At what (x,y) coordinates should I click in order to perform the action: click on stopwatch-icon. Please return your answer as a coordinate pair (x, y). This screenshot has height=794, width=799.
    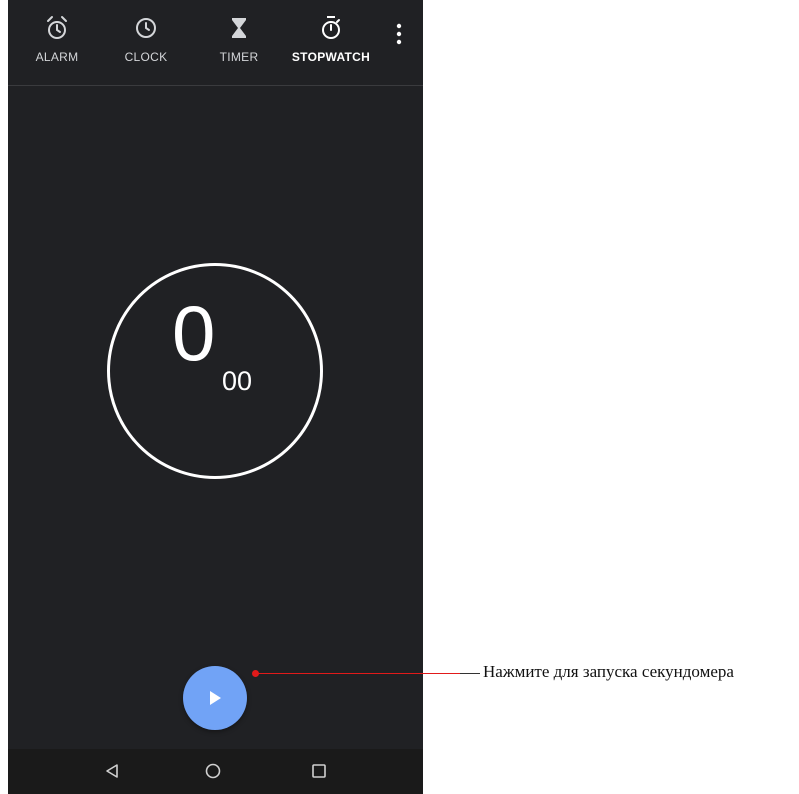
    Looking at the image, I should click on (331, 27).